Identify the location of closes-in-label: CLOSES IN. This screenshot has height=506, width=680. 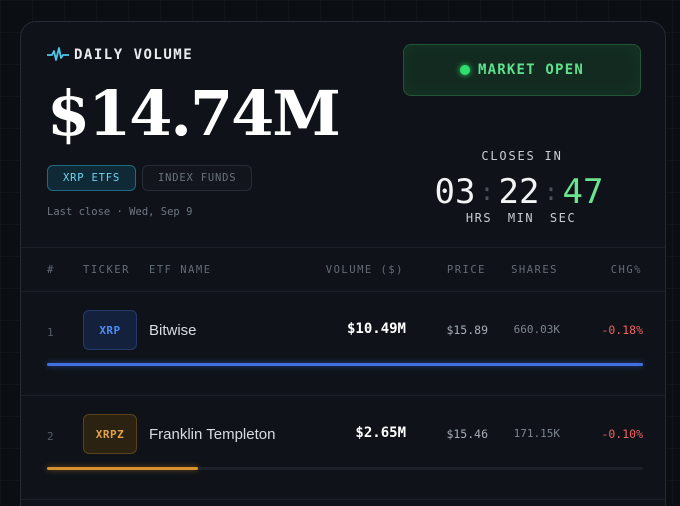
(522, 156).